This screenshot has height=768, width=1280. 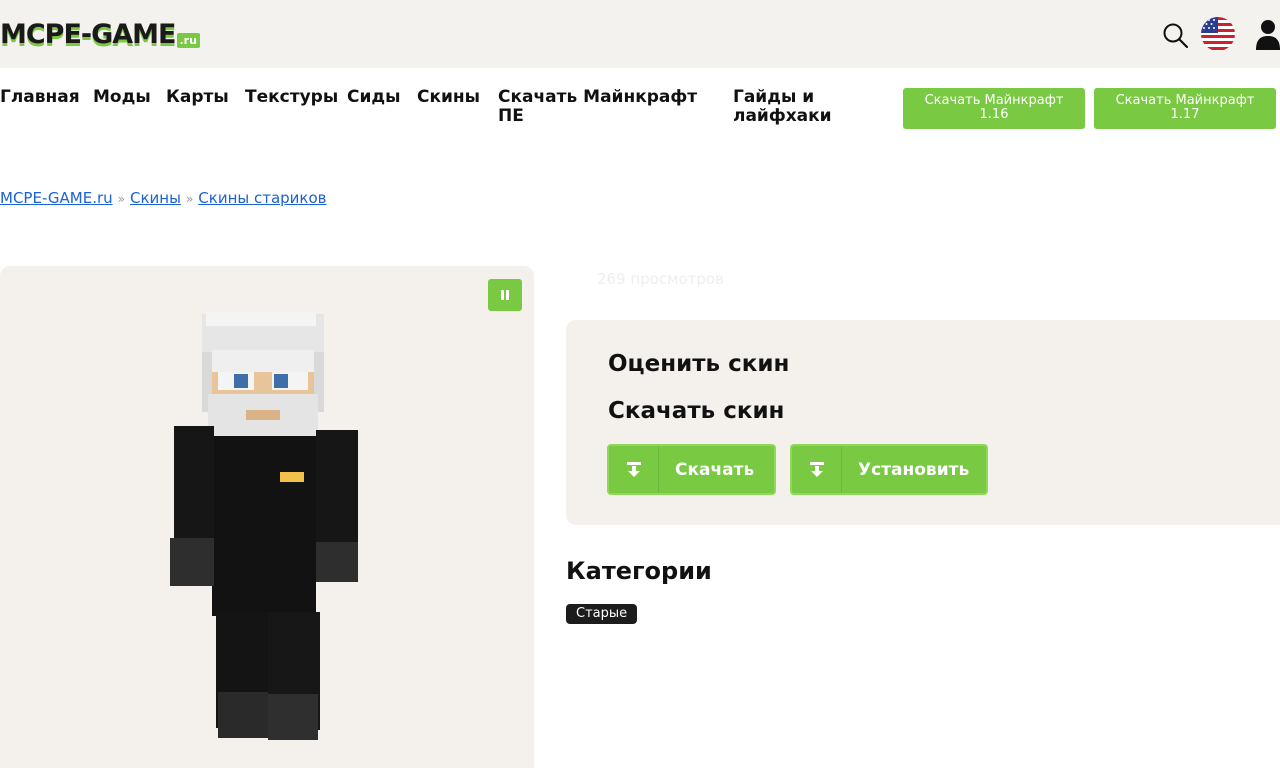 I want to click on download-minecraft-116-button: Скачать Майнкрафт 1.16, so click(x=994, y=108).